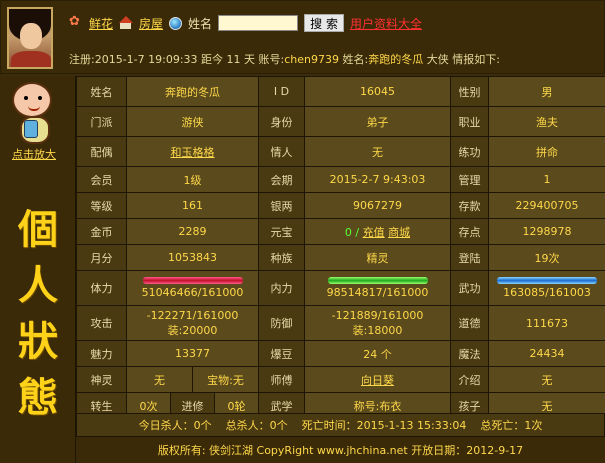  Describe the element at coordinates (192, 179) in the screenshot. I see `member-value: 1级` at that location.